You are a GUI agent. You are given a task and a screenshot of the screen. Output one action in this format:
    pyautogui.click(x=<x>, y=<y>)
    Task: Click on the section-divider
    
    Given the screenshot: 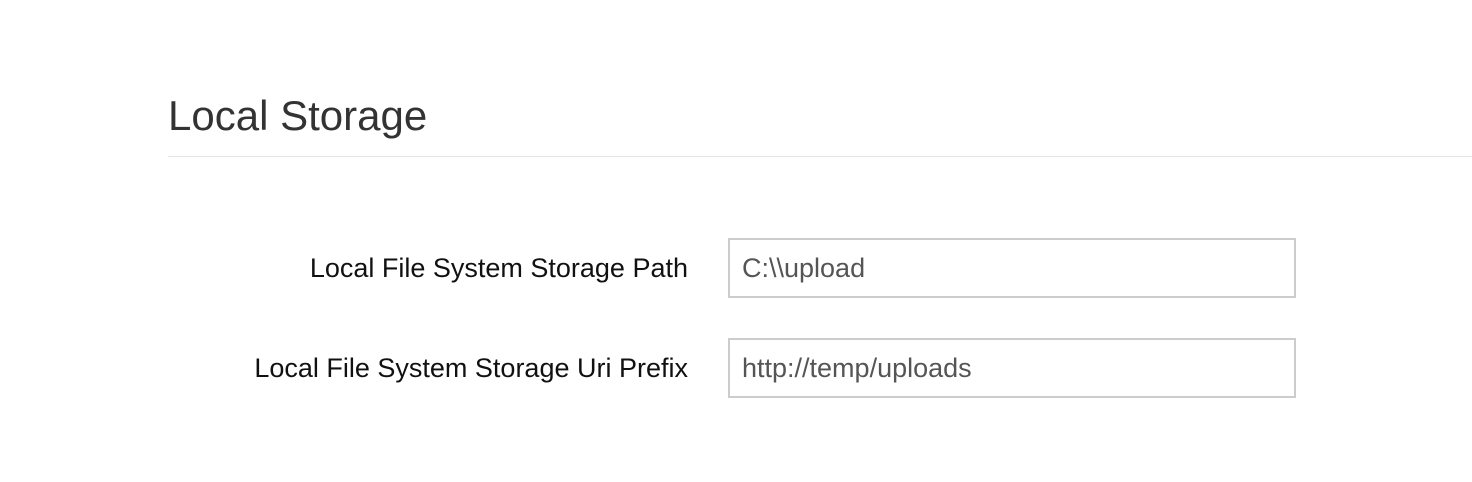 What is the action you would take?
    pyautogui.click(x=820, y=156)
    